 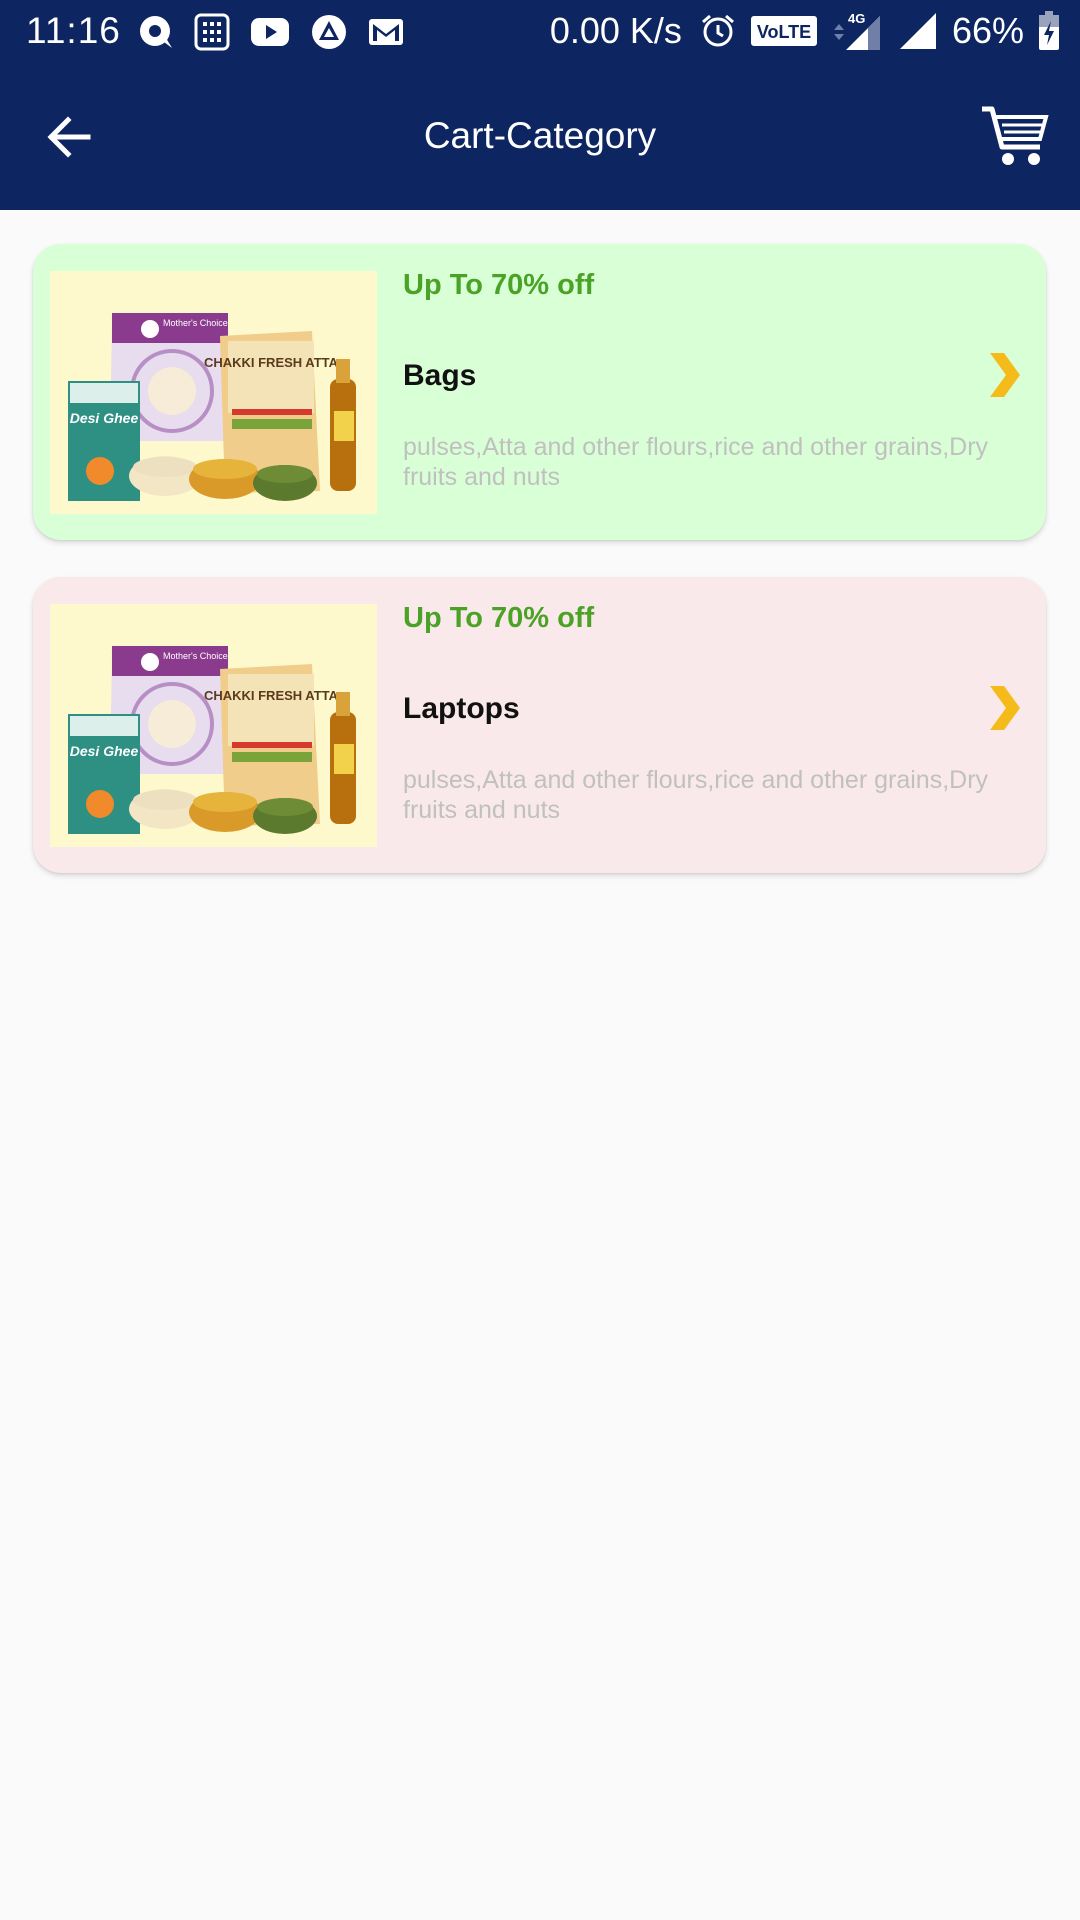 I want to click on signal-4g-icon: 4G, so click(x=858, y=31).